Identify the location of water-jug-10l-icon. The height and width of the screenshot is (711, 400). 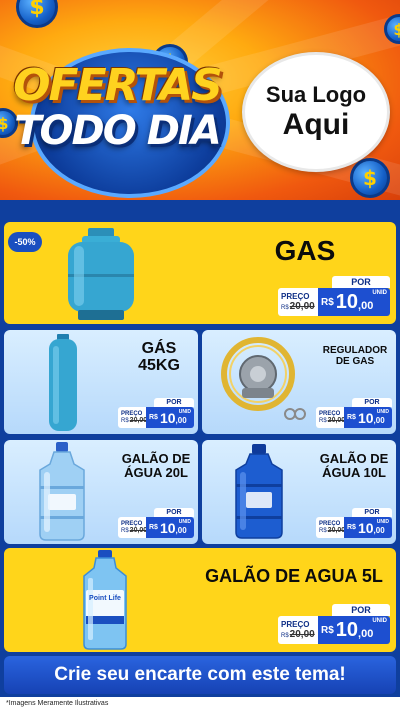
(259, 491).